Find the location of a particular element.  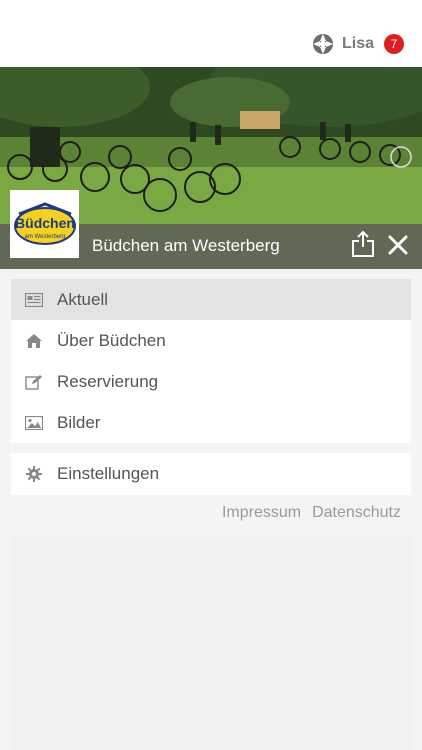

image-icon is located at coordinates (34, 423).